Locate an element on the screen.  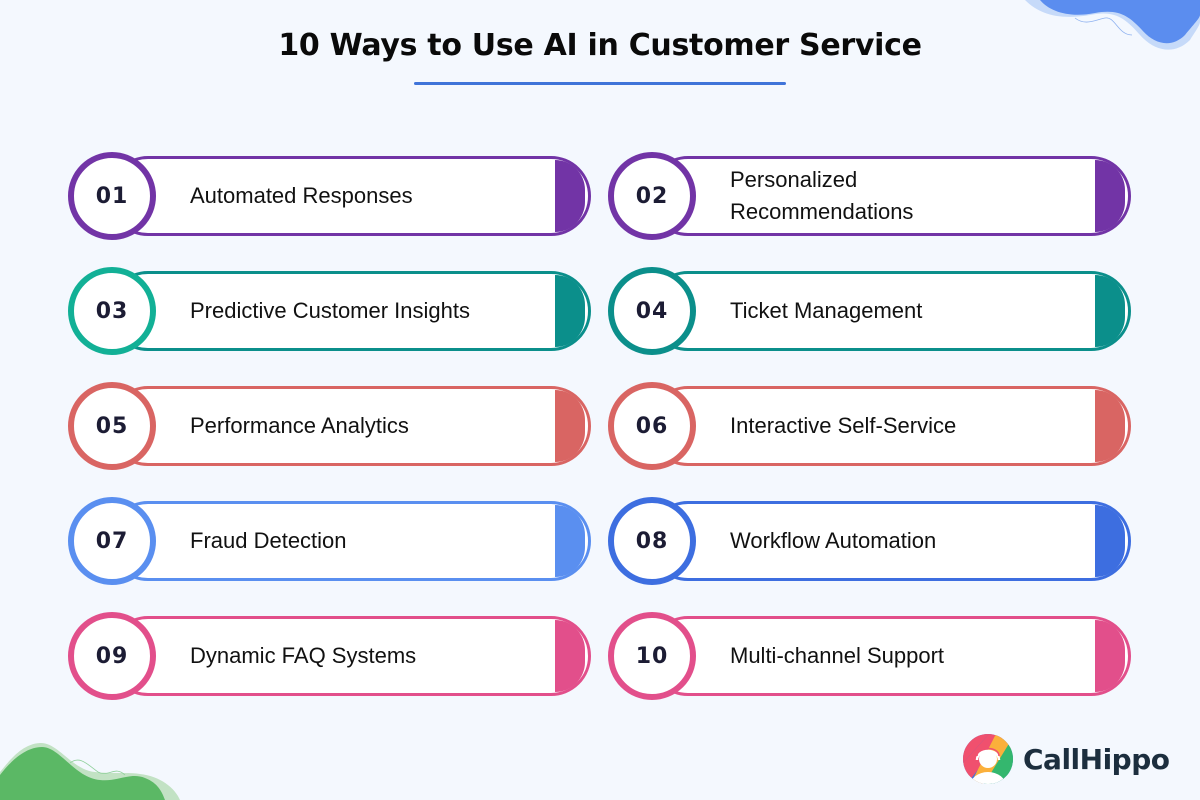
way-item: 09 Dynamic FAQ Systems is located at coordinates (331, 656).